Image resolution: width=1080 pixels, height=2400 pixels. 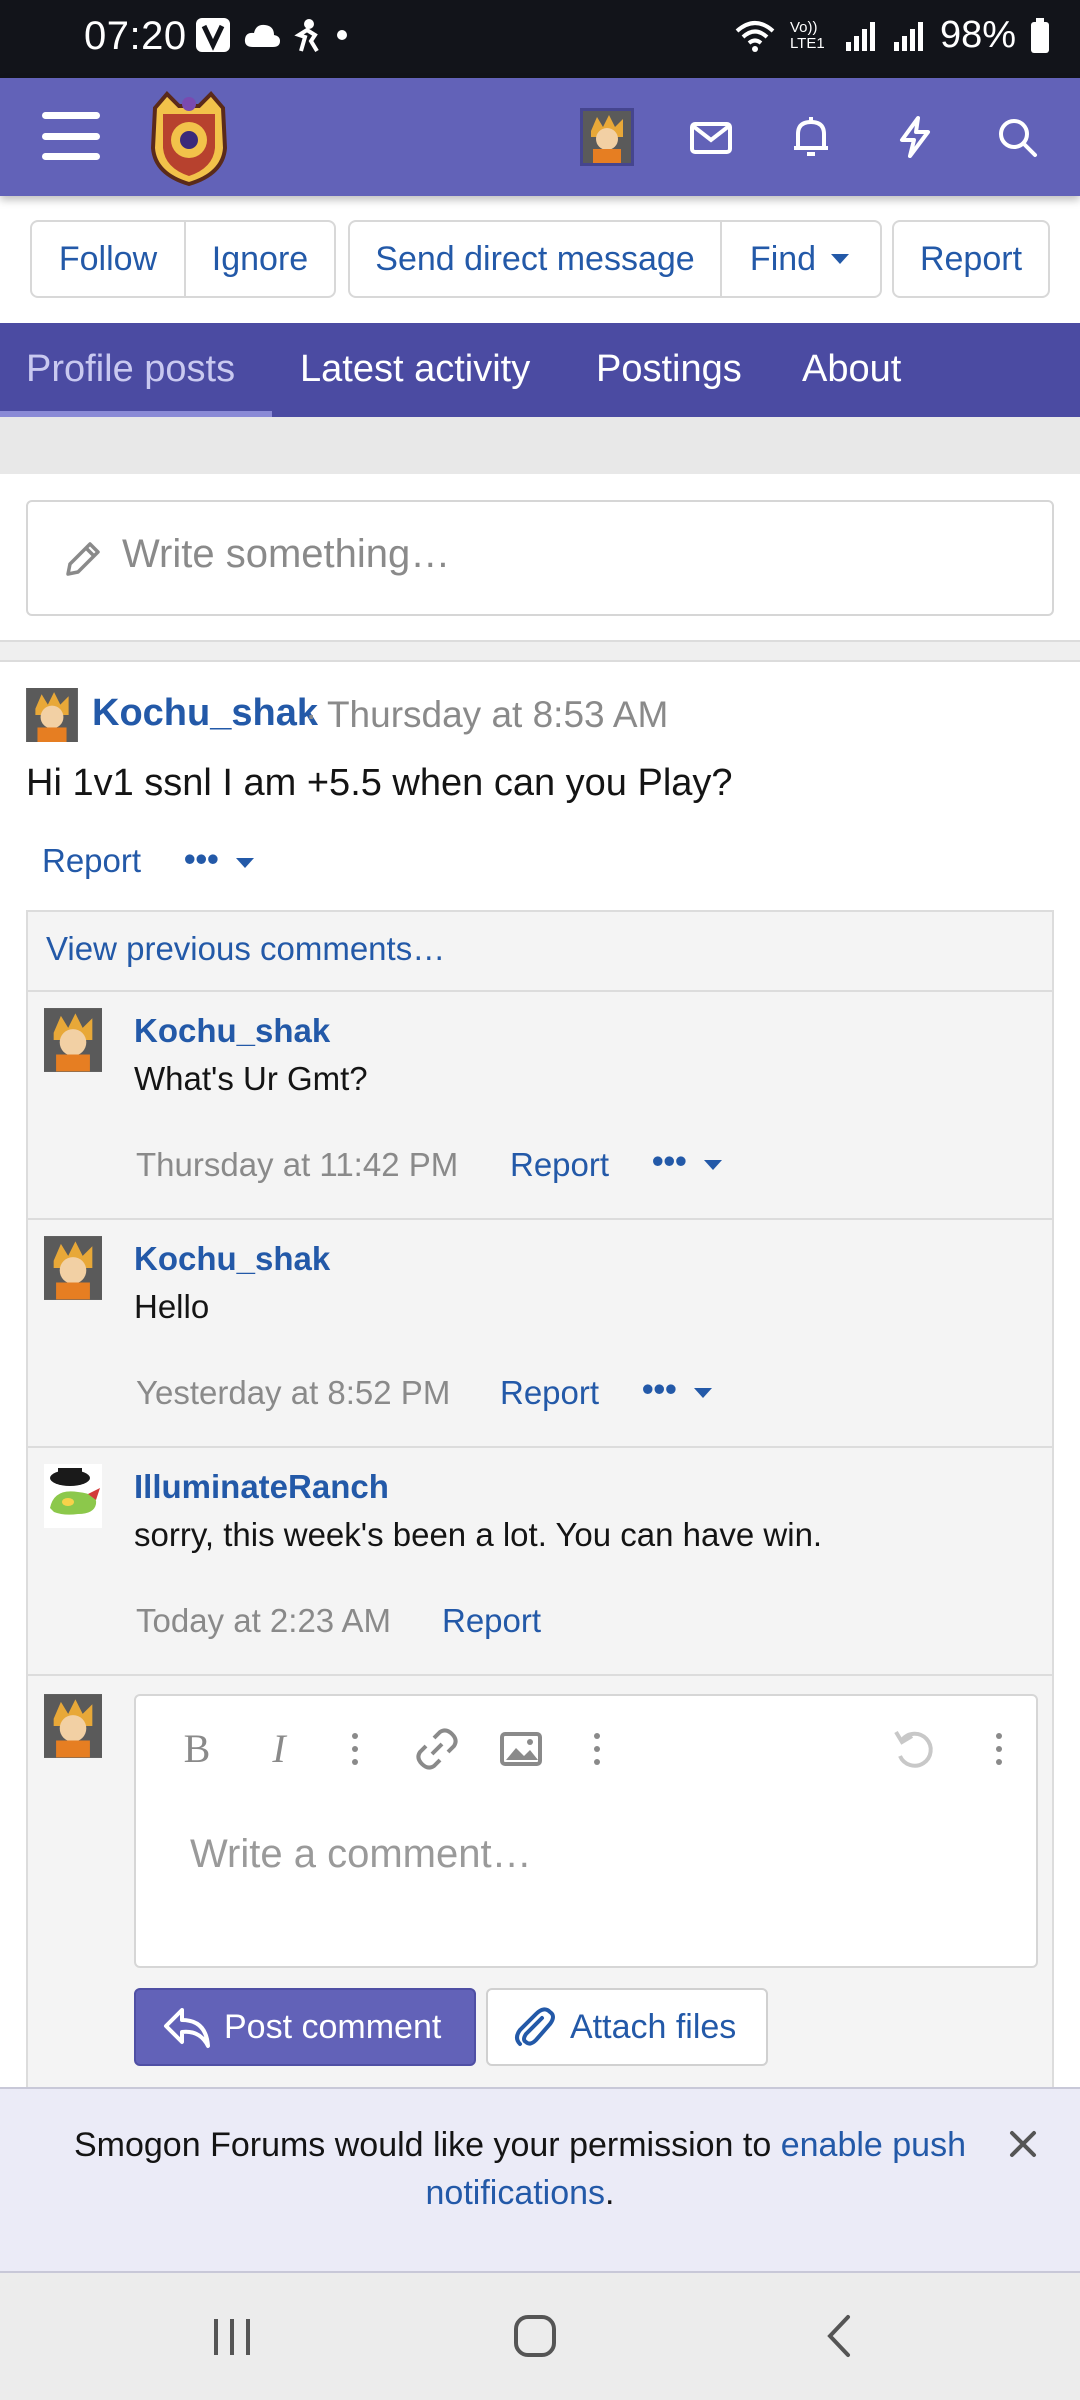 I want to click on post-comment-button: Post comment, so click(x=305, y=2027).